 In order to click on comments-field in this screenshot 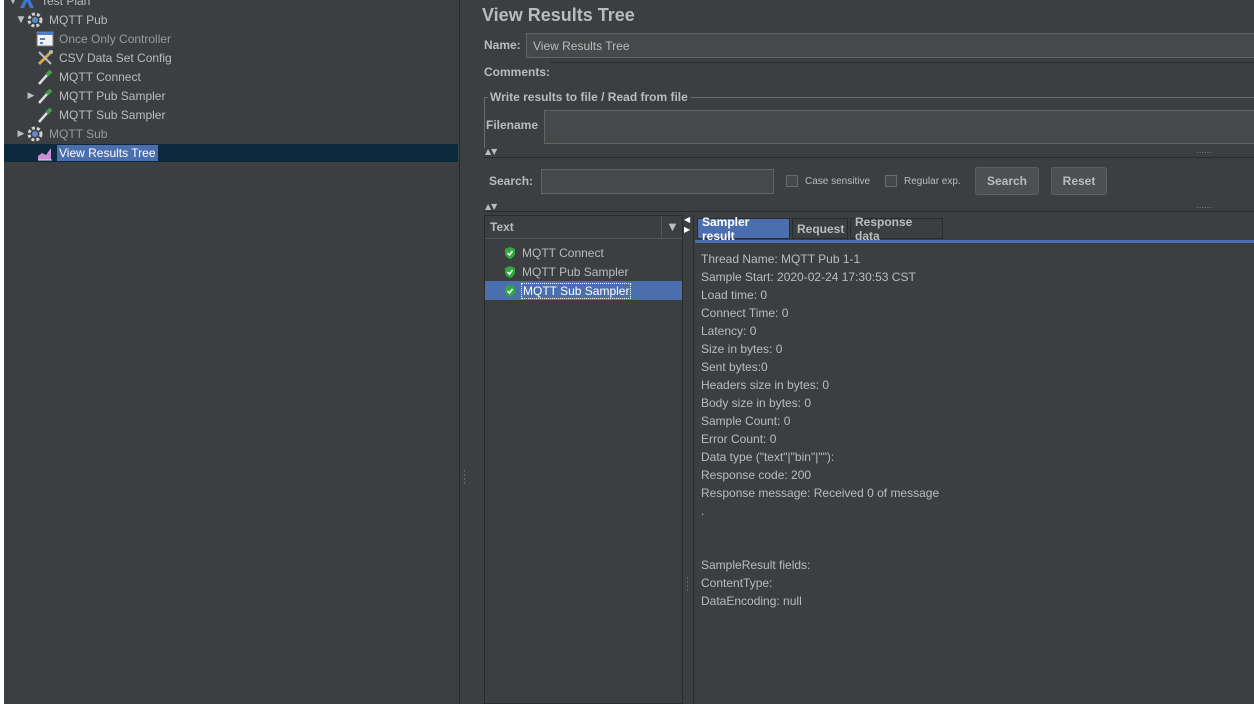, I will do `click(902, 73)`.